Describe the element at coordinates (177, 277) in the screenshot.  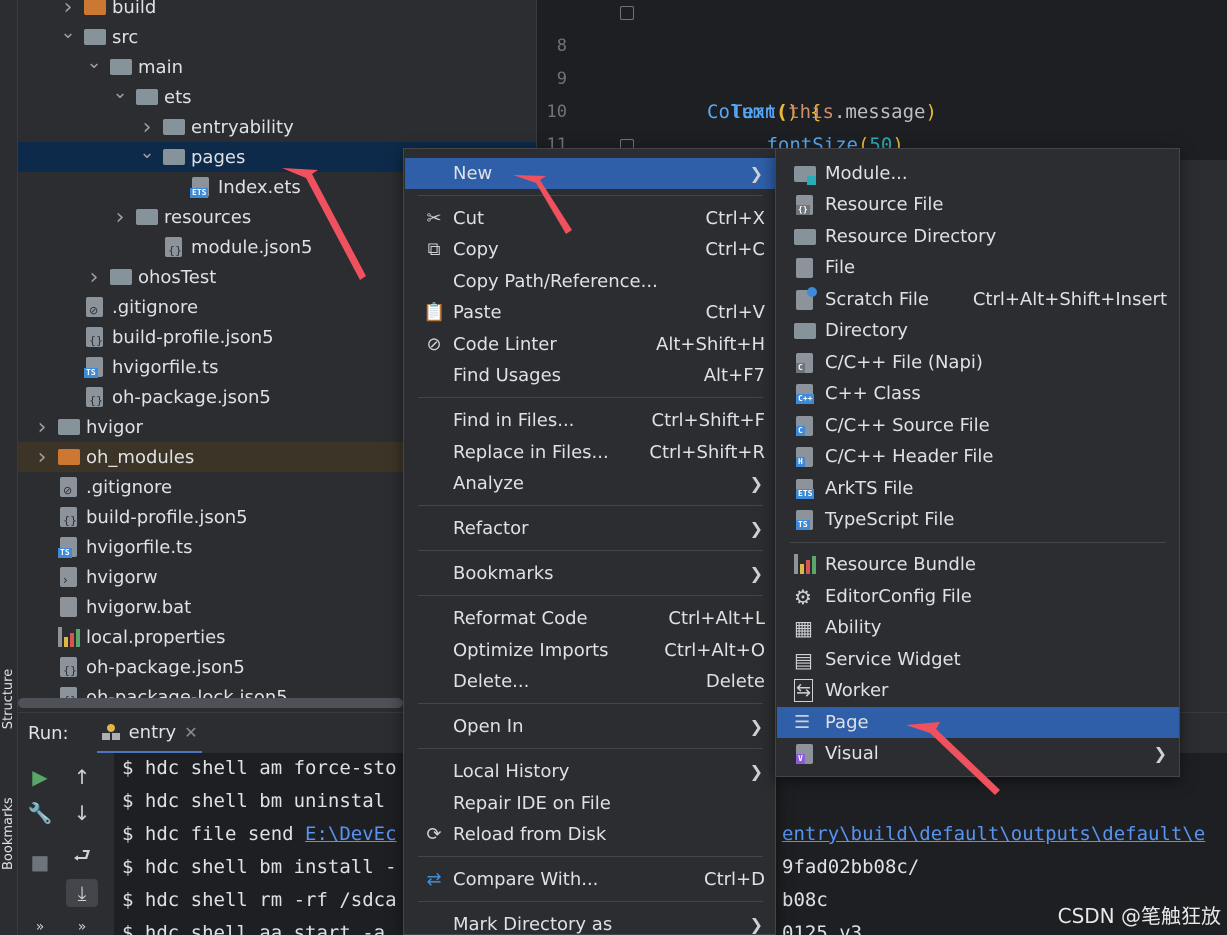
I see `tree-item-label: ohosTest` at that location.